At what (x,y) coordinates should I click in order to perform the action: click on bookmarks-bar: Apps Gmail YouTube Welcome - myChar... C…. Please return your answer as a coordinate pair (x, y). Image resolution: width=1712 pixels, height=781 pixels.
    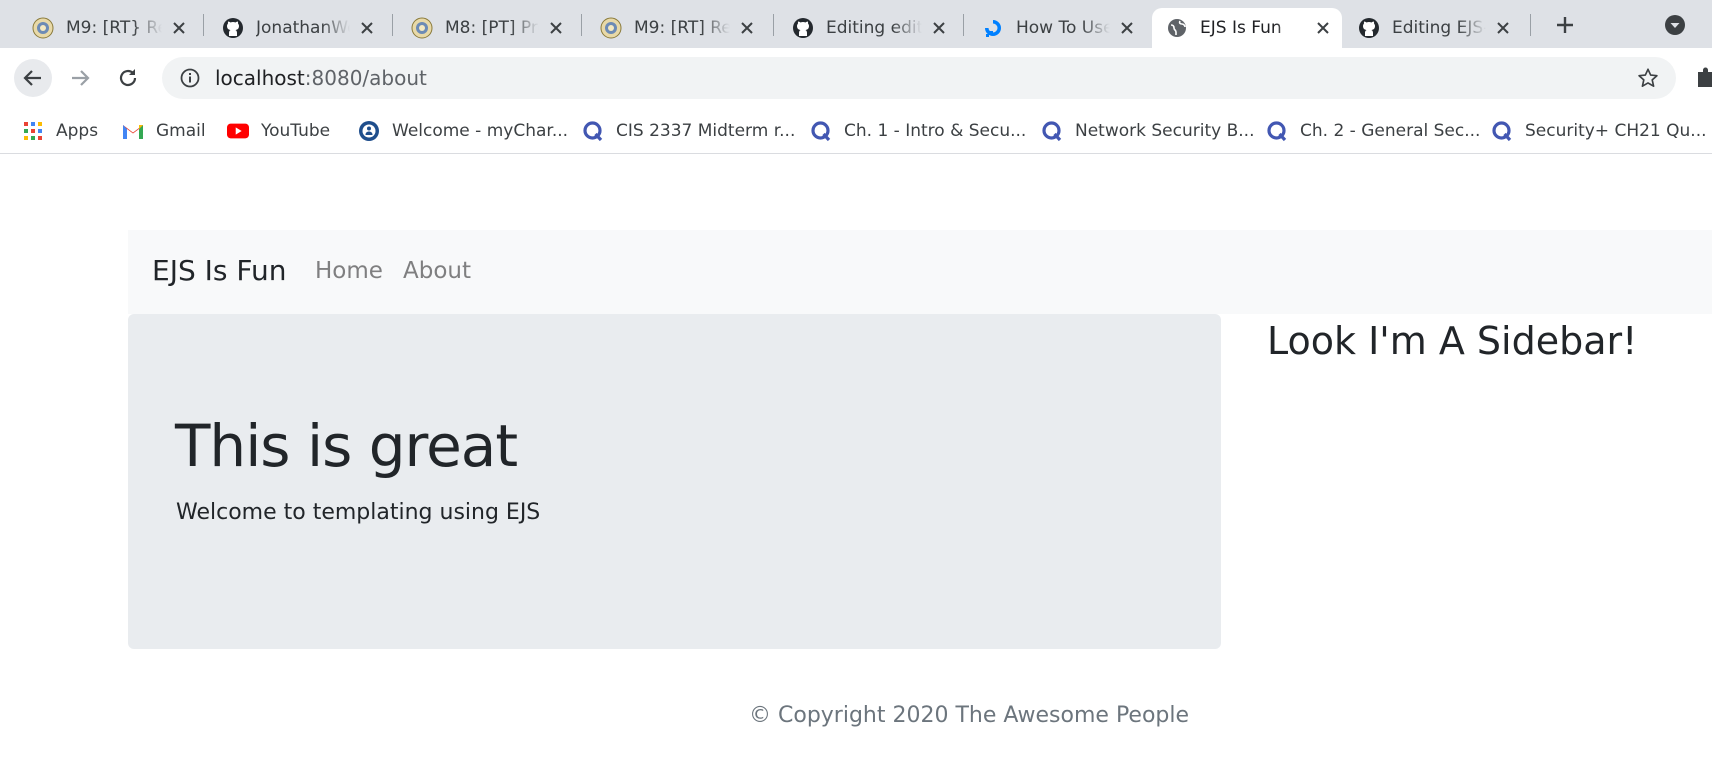
    Looking at the image, I should click on (856, 131).